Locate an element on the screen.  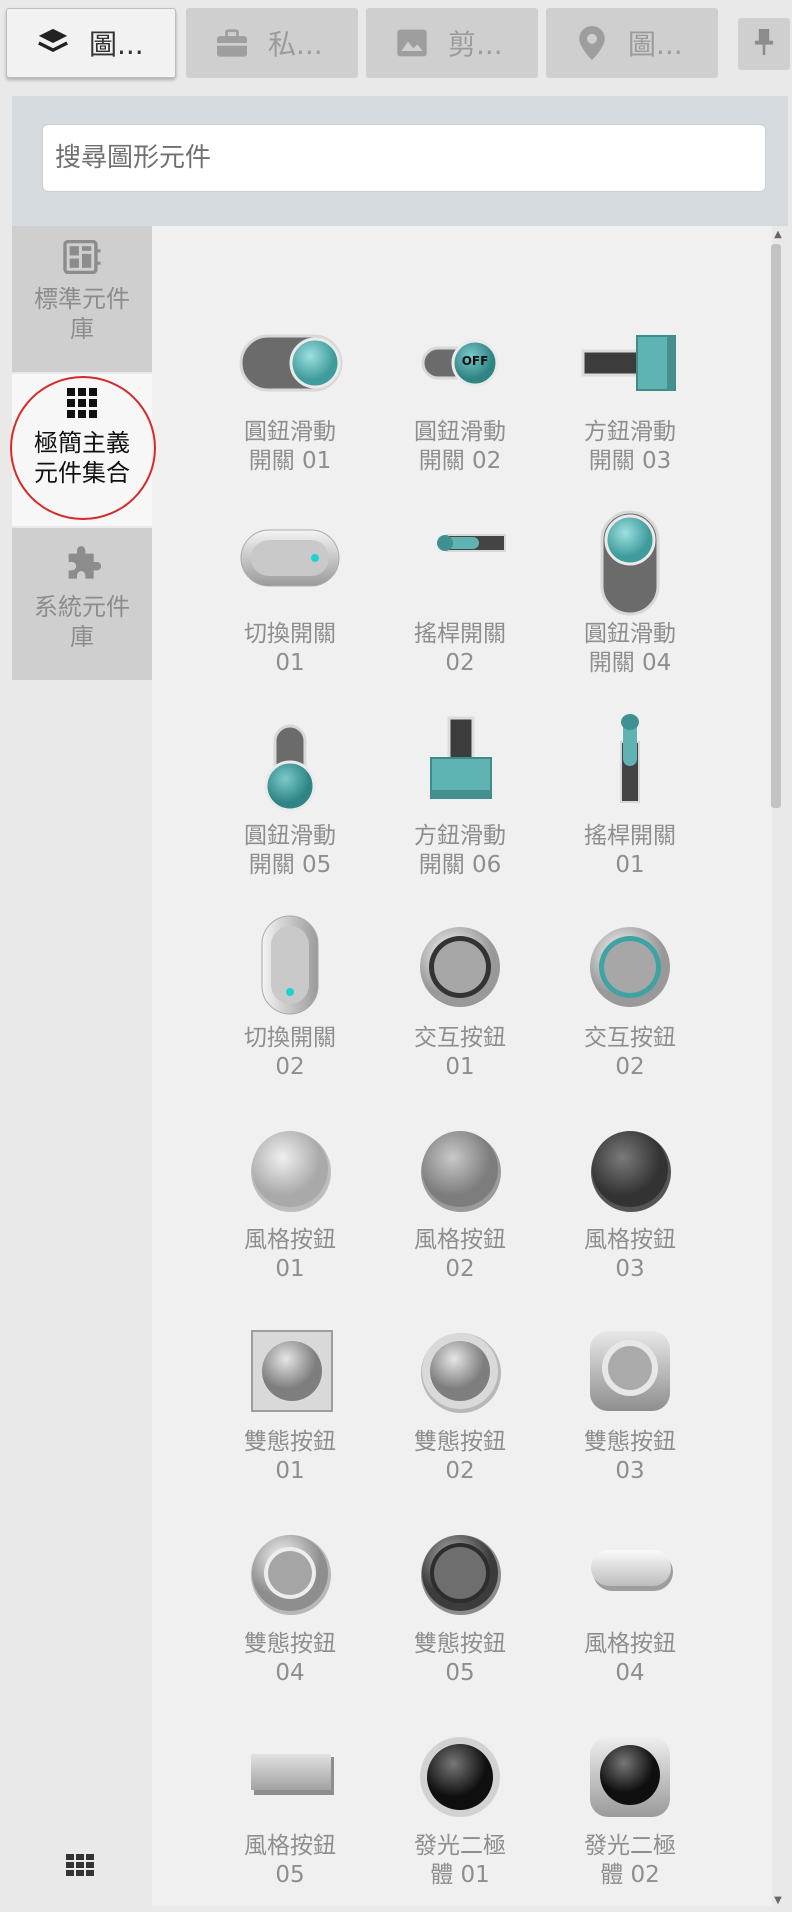
square-slide-switch-vertical-icon is located at coordinates (460, 765).